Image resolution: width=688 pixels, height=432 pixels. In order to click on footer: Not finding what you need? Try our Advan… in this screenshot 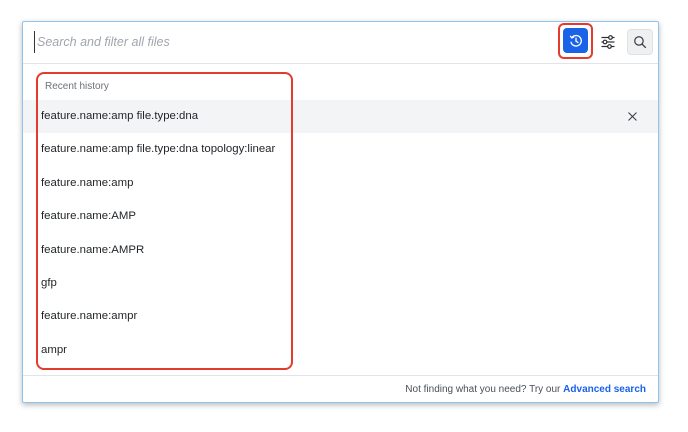, I will do `click(340, 388)`.